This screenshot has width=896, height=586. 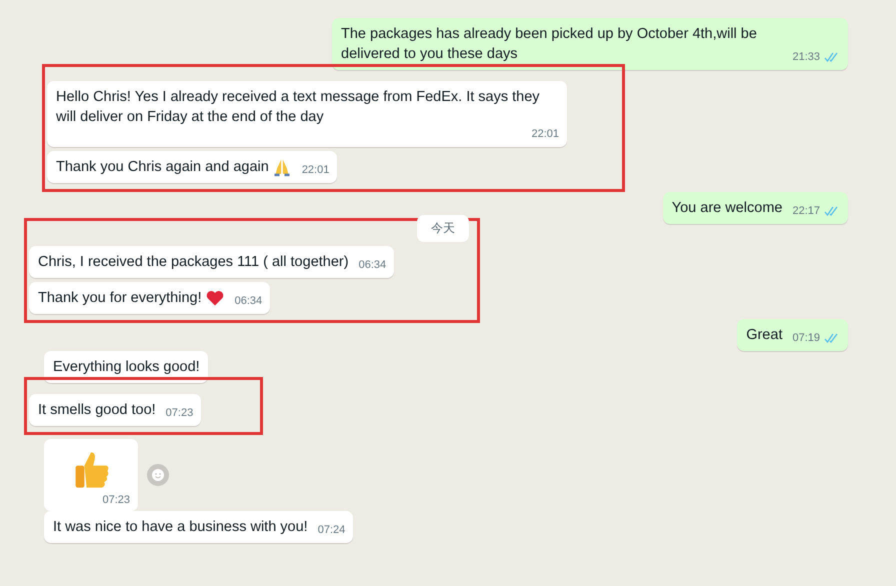 I want to click on message-text: Great, so click(x=764, y=335).